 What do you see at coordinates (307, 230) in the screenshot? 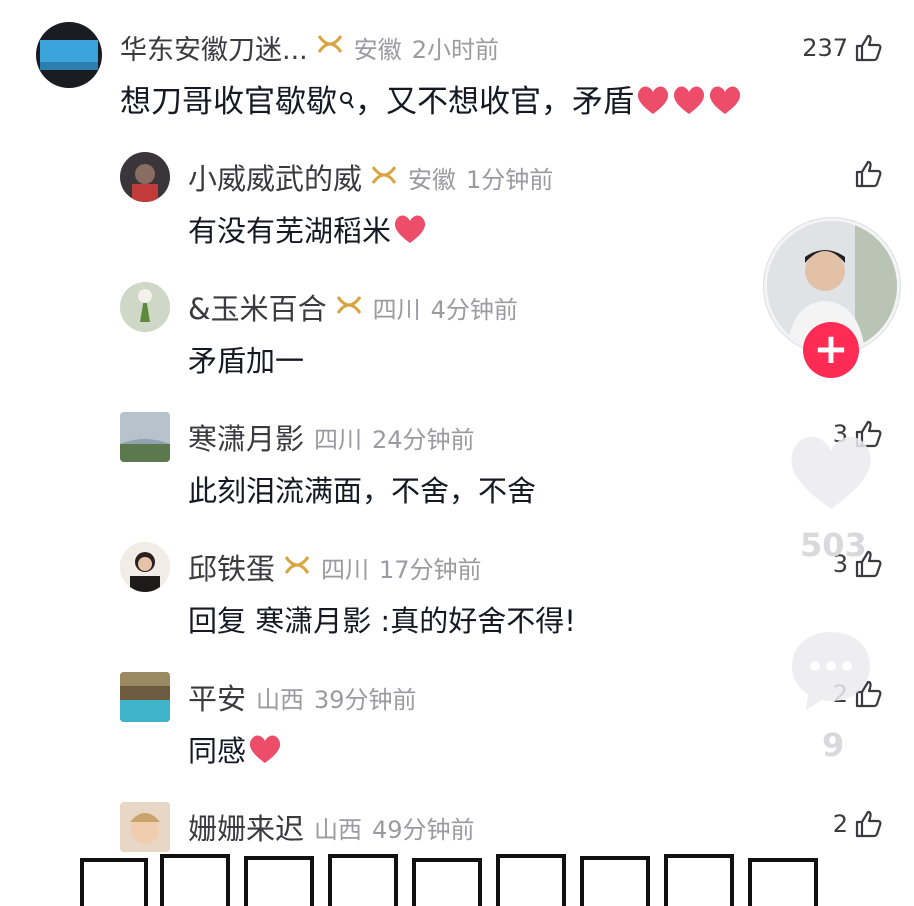
I see `comment-text: 有没有芜湖稻米` at bounding box center [307, 230].